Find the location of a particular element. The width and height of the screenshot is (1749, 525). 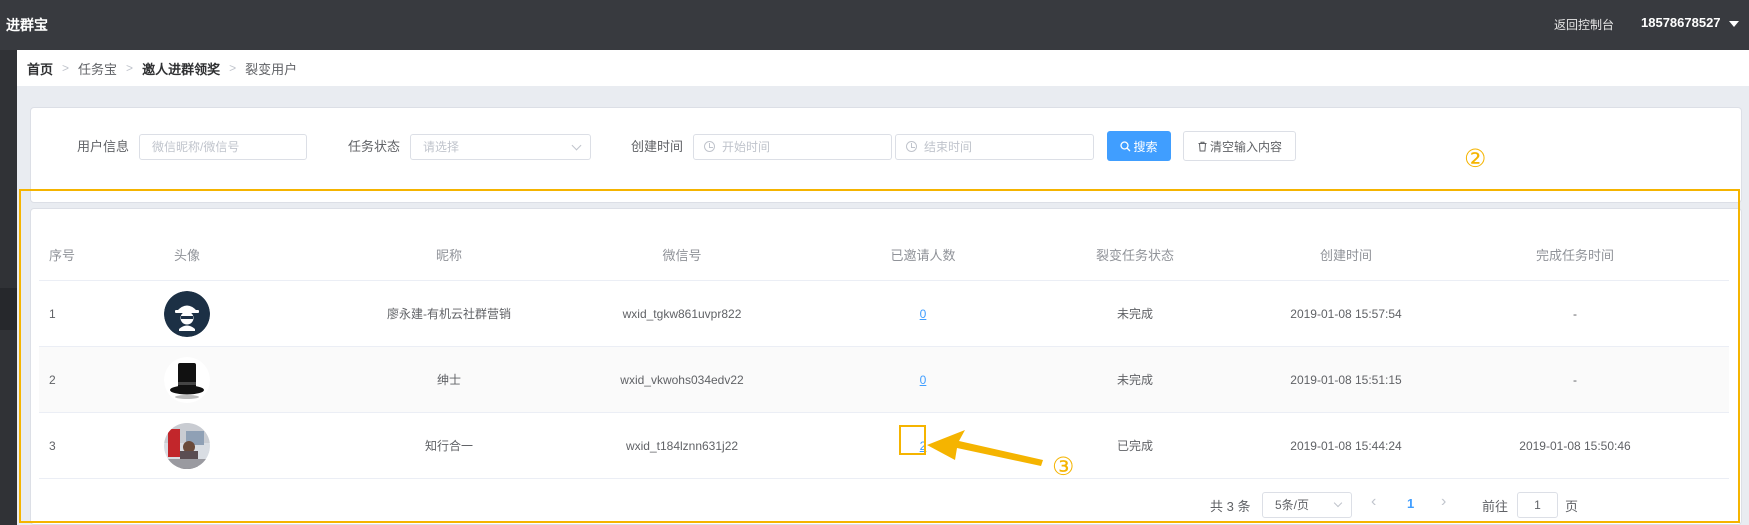

trash-icon is located at coordinates (1202, 146).